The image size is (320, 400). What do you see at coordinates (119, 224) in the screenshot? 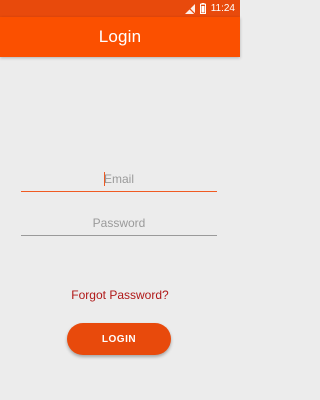
I see `password-field` at bounding box center [119, 224].